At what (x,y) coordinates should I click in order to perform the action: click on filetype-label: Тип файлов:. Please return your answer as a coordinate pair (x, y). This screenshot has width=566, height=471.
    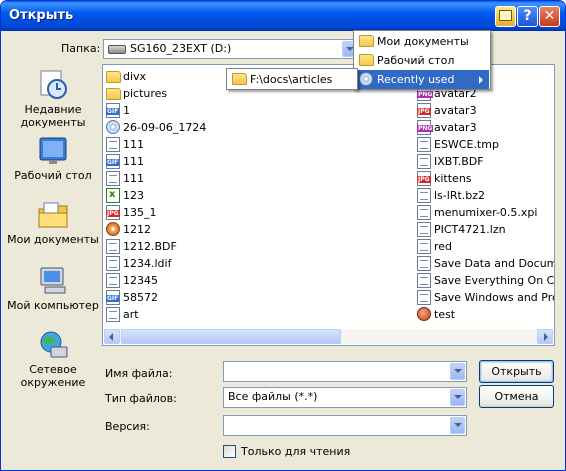
    Looking at the image, I should click on (141, 398).